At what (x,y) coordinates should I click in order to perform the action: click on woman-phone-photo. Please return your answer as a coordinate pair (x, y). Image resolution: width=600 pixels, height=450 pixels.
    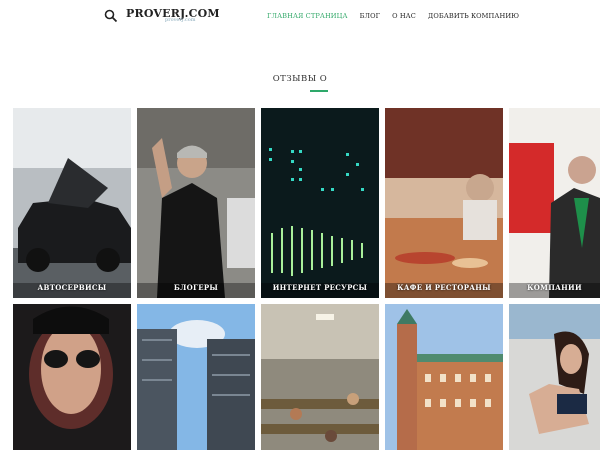
    Looking at the image, I should click on (554, 377).